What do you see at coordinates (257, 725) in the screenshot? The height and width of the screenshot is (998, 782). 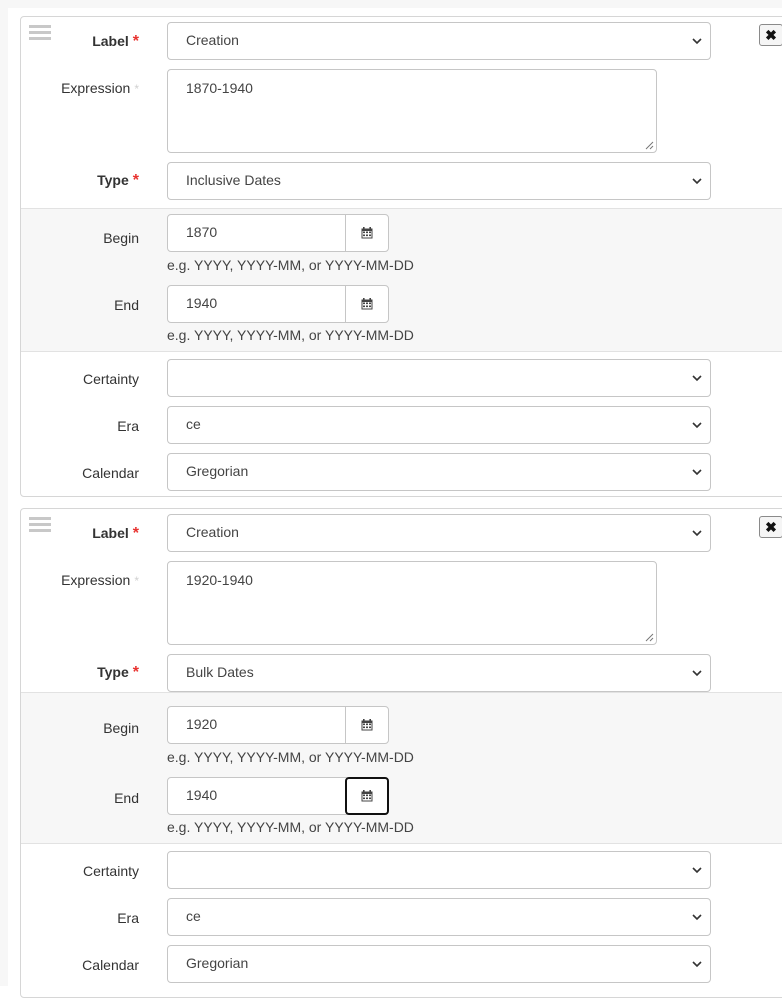 I see `begin-date-input: 1920` at bounding box center [257, 725].